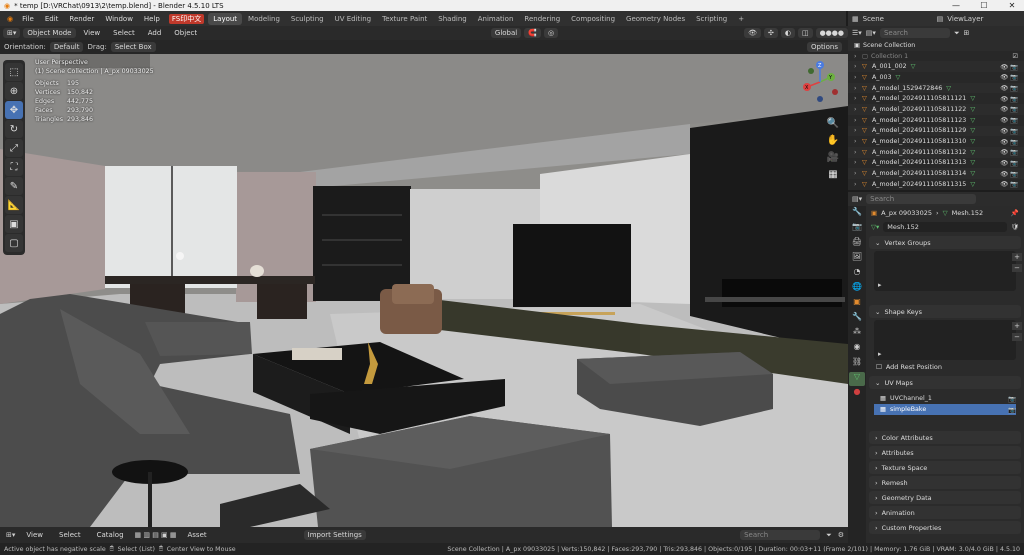 This screenshot has width=1024, height=555. I want to click on asset-search-input: Search, so click(780, 535).